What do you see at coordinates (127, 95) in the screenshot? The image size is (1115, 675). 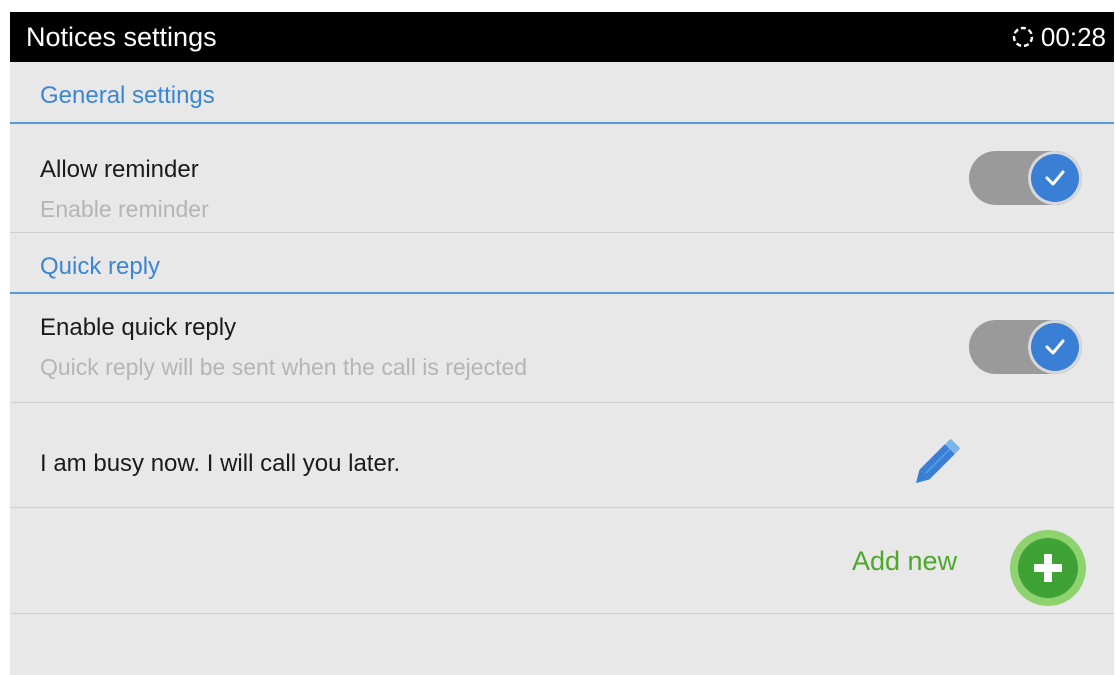 I see `section-title-general: General settings` at bounding box center [127, 95].